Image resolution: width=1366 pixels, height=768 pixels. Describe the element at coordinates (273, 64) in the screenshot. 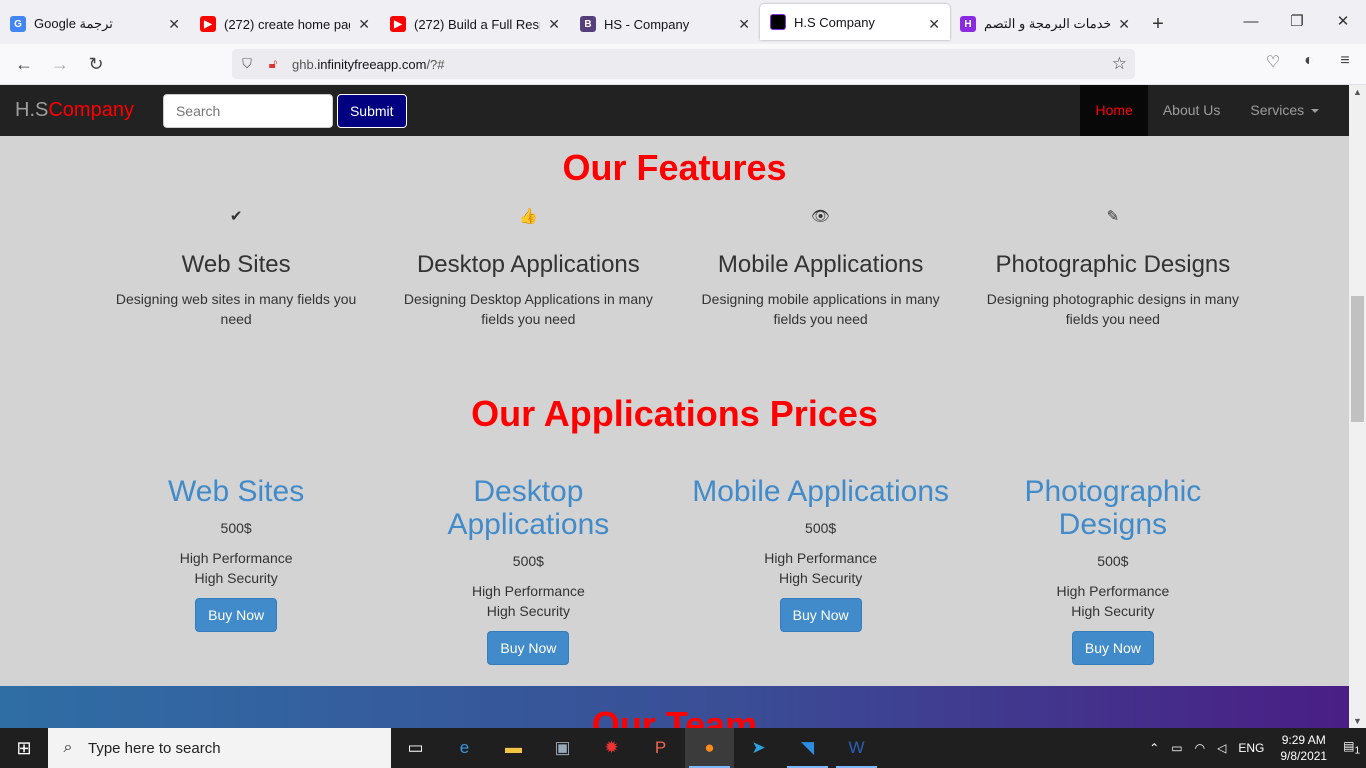

I see `lock-icon: 🔓︎` at that location.